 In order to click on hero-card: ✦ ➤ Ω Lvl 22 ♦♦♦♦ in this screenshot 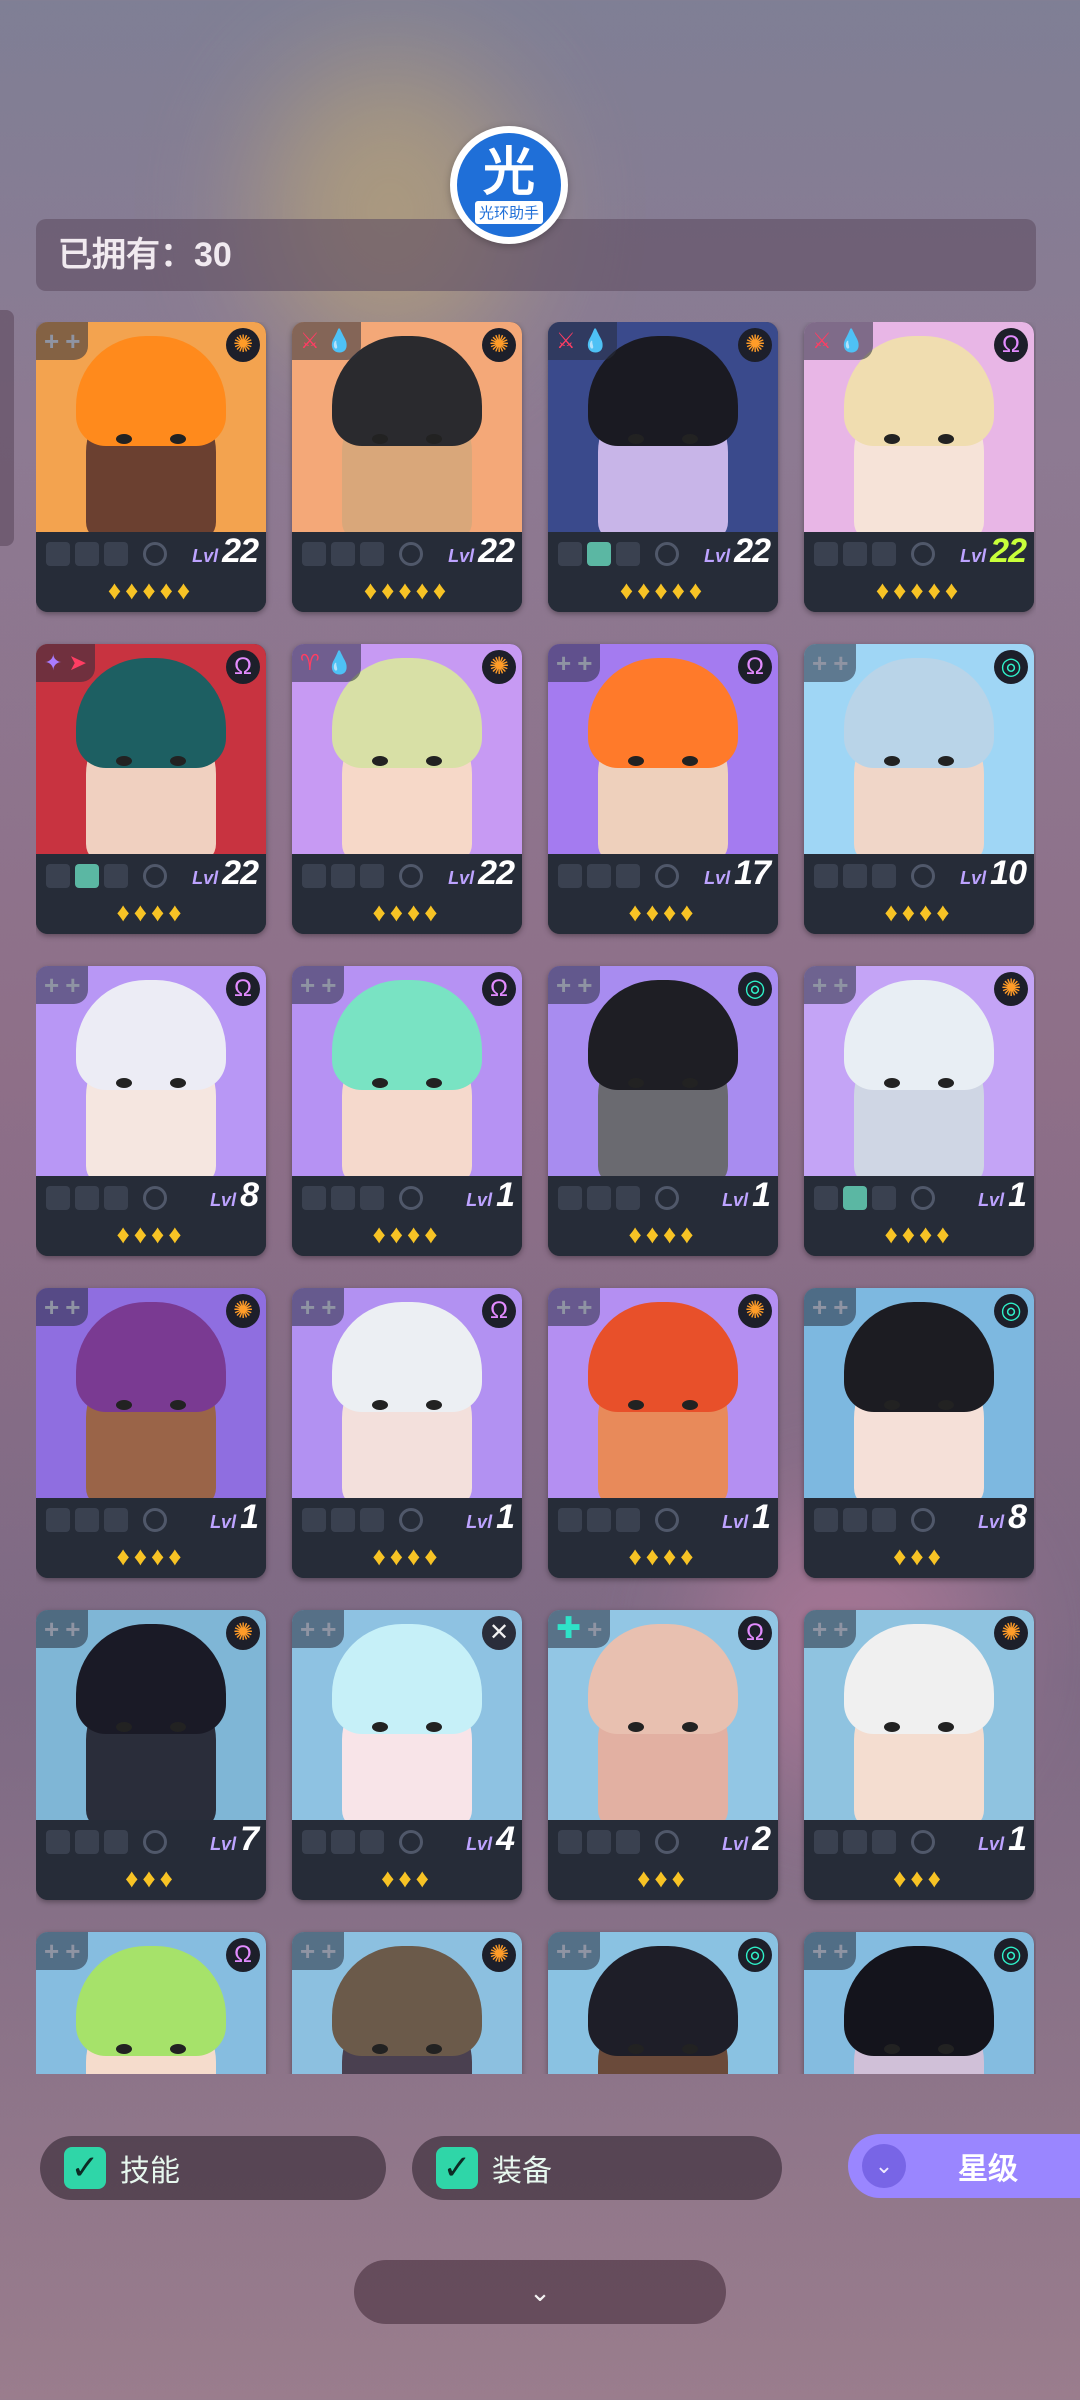, I will do `click(151, 789)`.